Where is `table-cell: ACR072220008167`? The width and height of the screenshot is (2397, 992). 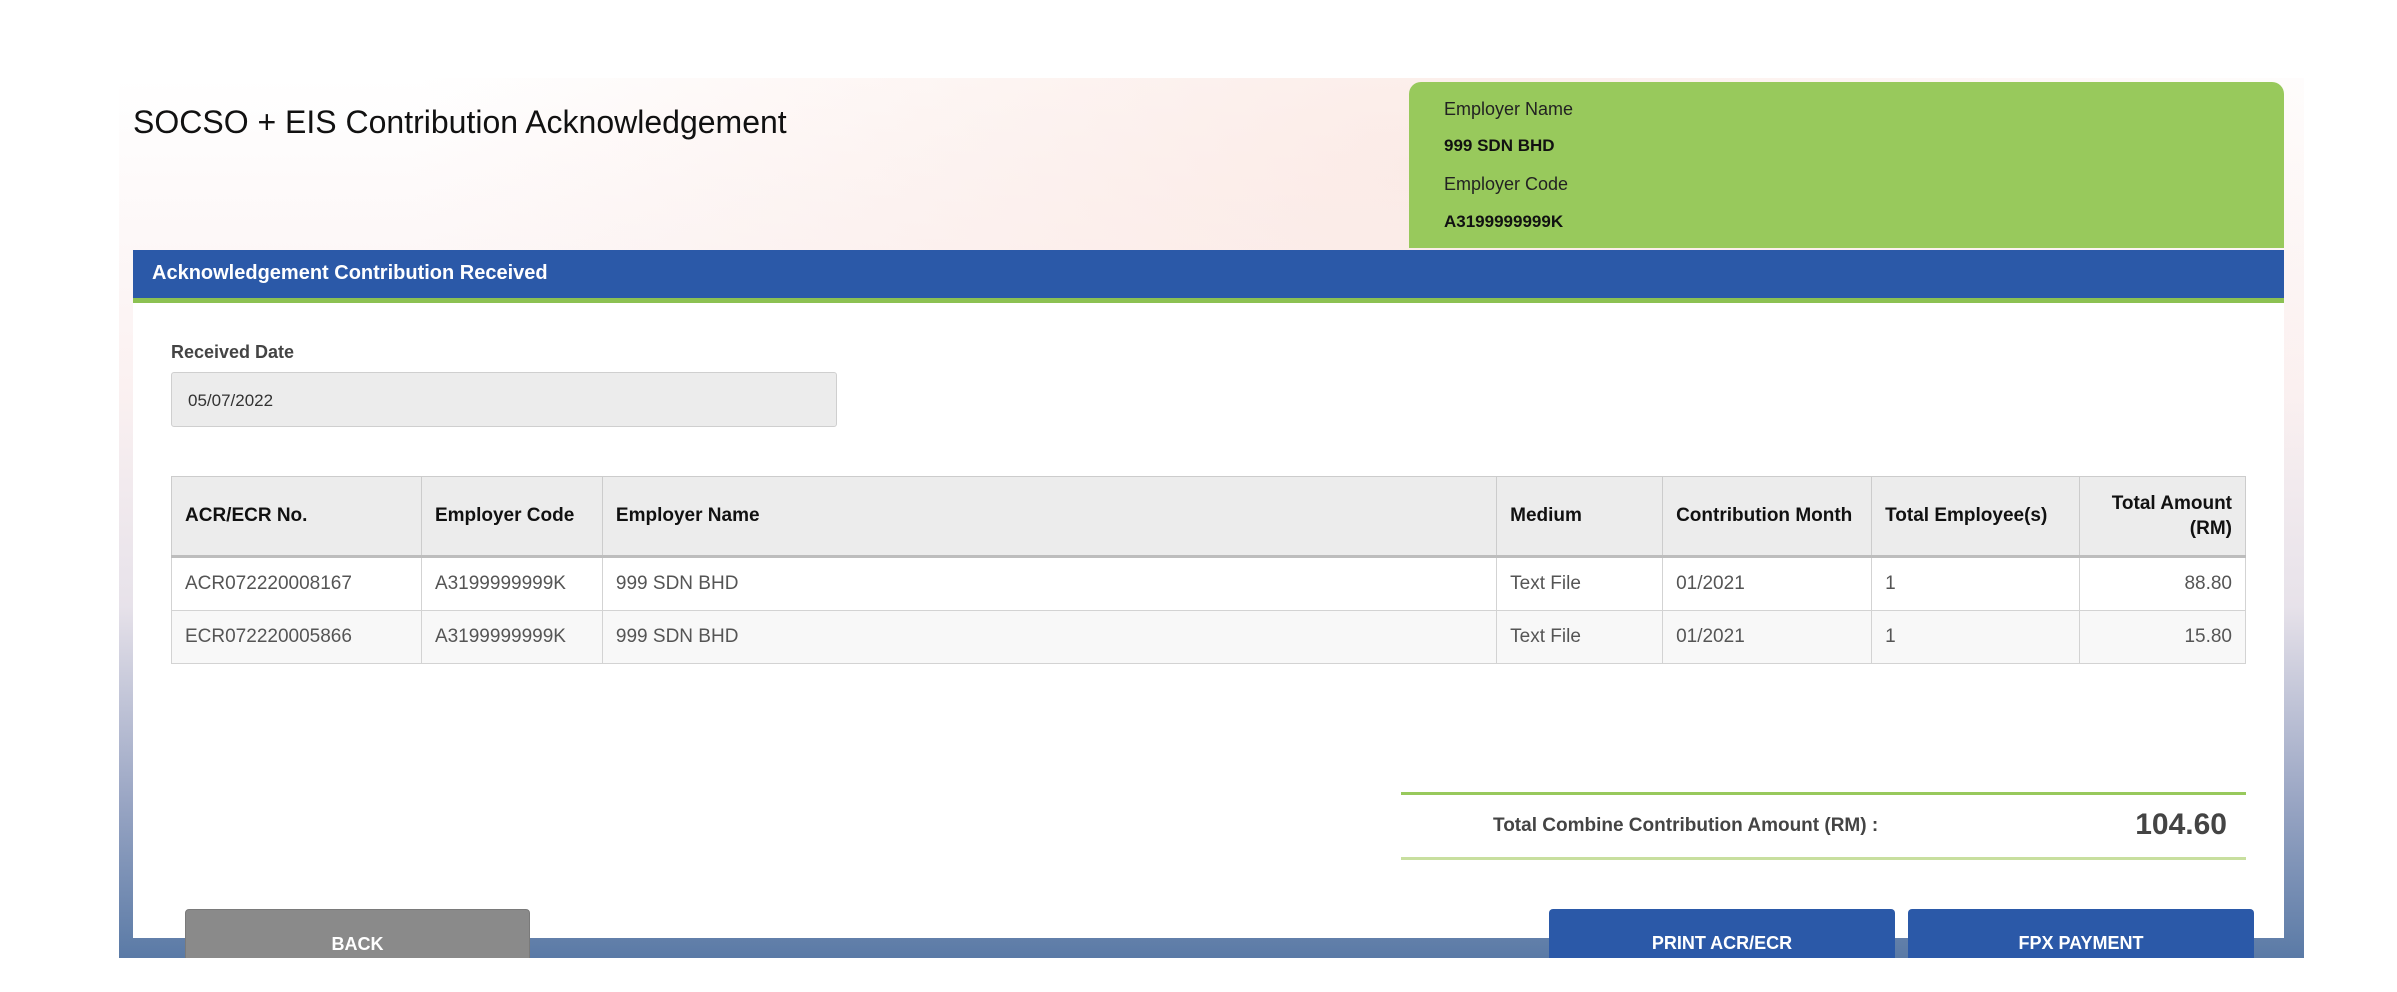 table-cell: ACR072220008167 is located at coordinates (296, 583).